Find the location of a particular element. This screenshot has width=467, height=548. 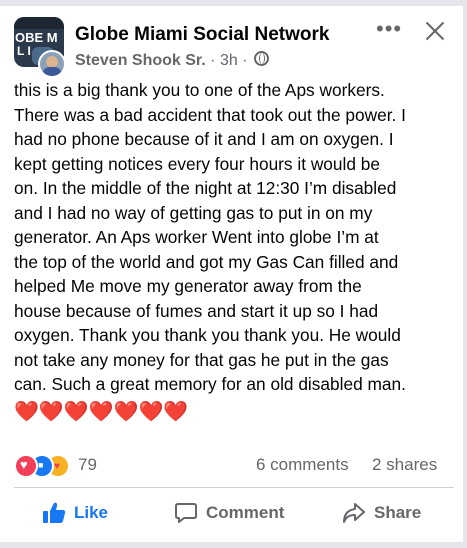

more-options-icon: ••• is located at coordinates (390, 30).